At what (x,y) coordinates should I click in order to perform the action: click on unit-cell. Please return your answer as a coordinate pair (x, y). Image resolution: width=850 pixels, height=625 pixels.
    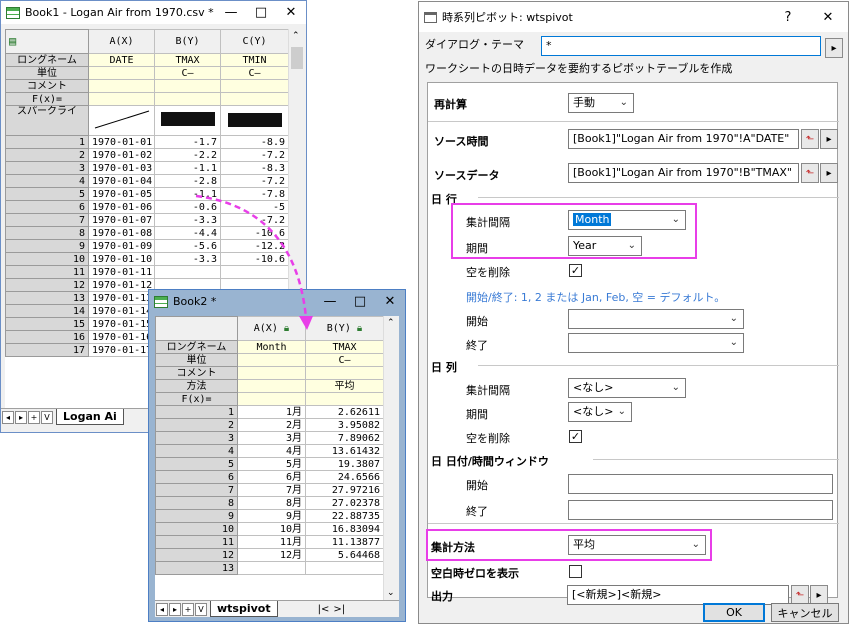
    Looking at the image, I should click on (121, 73).